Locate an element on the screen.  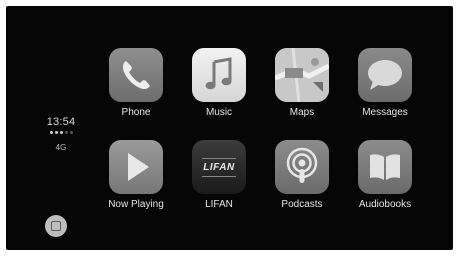
status-bar: 13:54 4G is located at coordinates (61, 134).